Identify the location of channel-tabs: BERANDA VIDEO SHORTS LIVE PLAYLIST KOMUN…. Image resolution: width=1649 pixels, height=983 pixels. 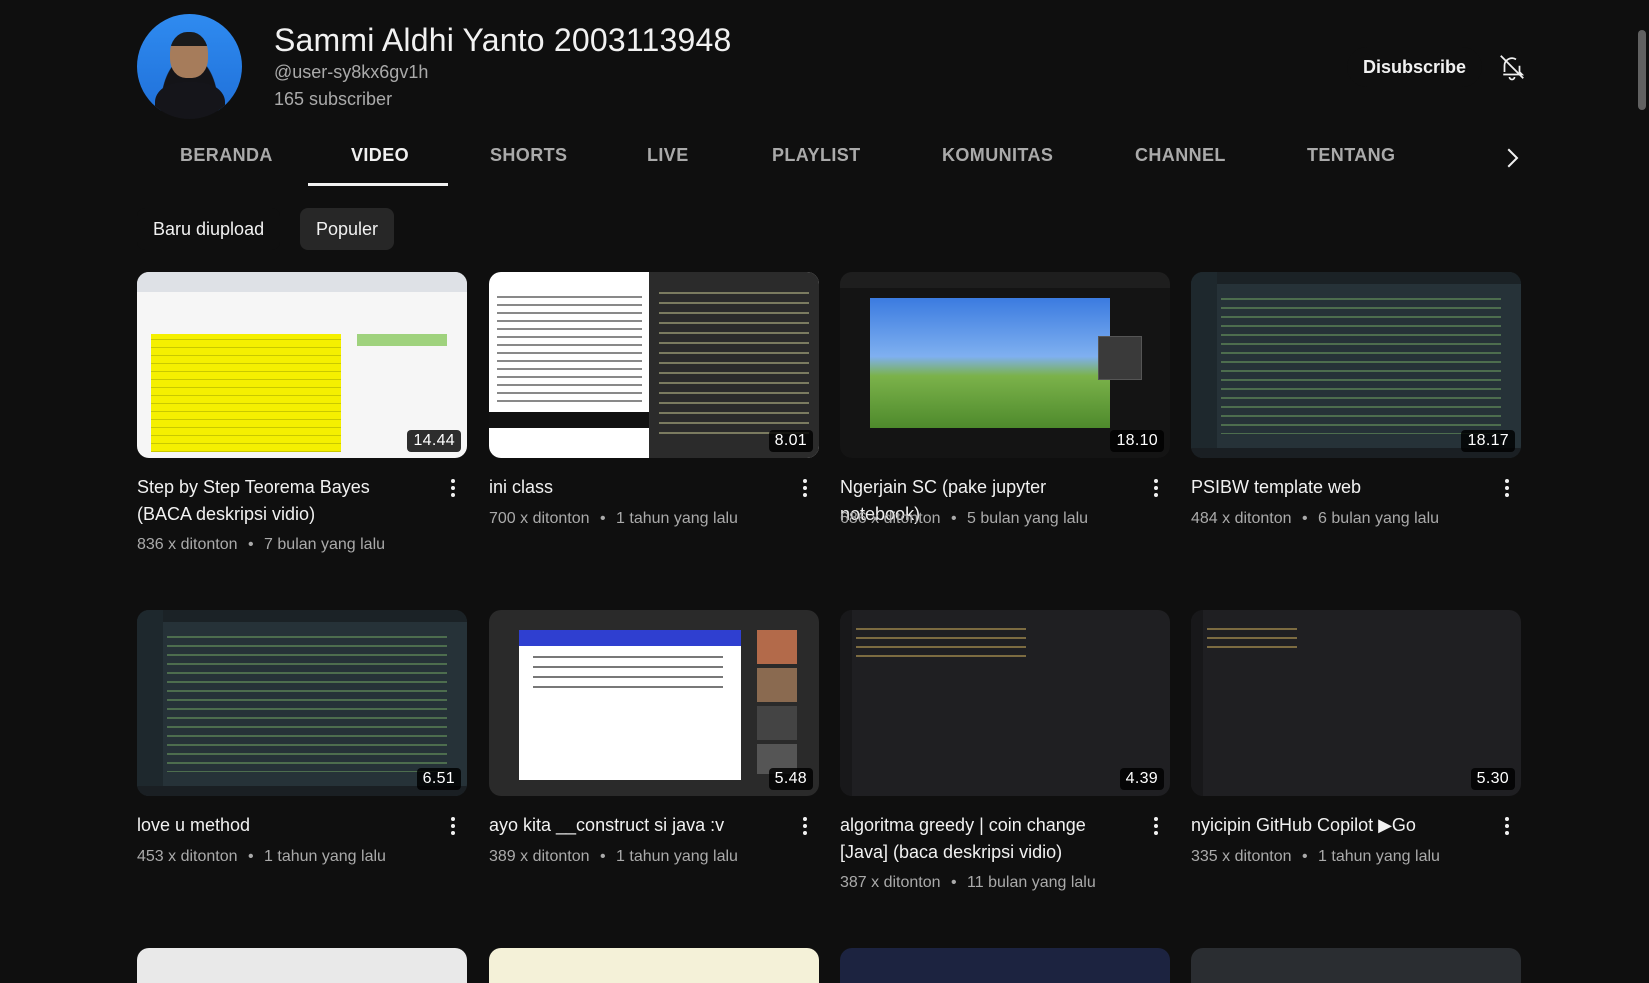
(833, 161).